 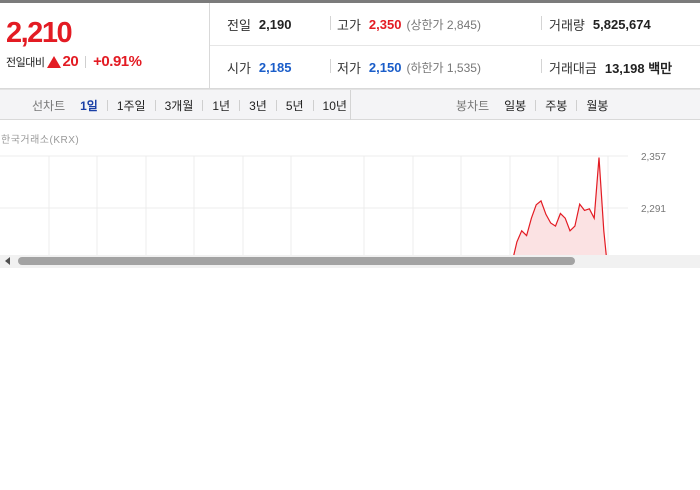 I want to click on stat-low: 저가 2,150 (하한가 1,535), so click(x=409, y=67).